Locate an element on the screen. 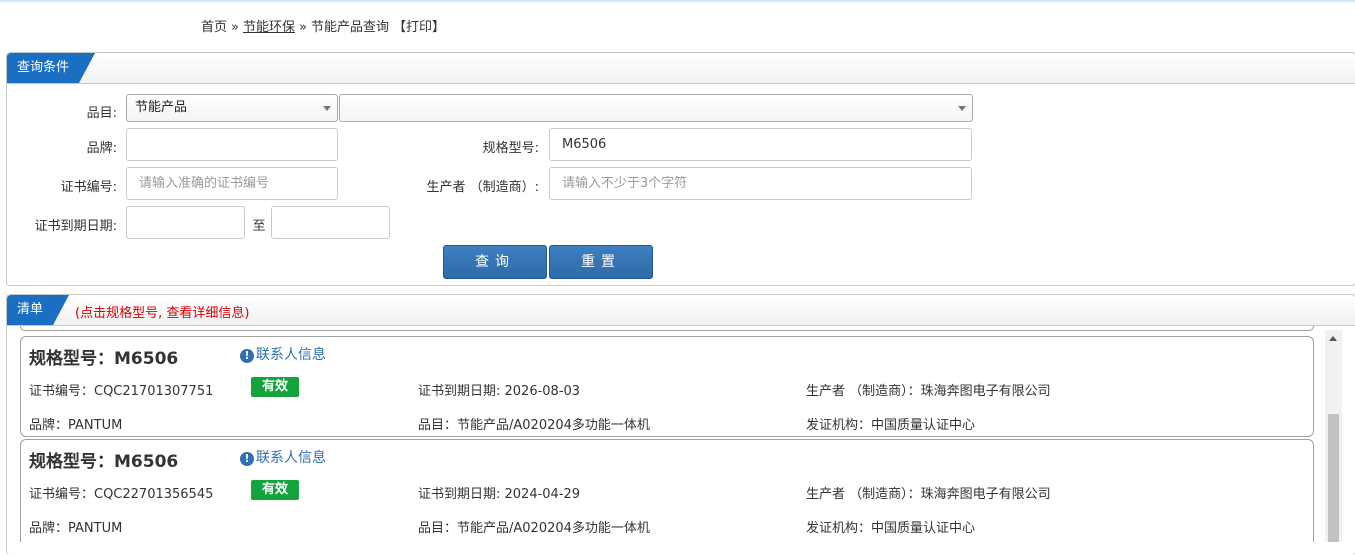  search-button: 查询 is located at coordinates (495, 262).